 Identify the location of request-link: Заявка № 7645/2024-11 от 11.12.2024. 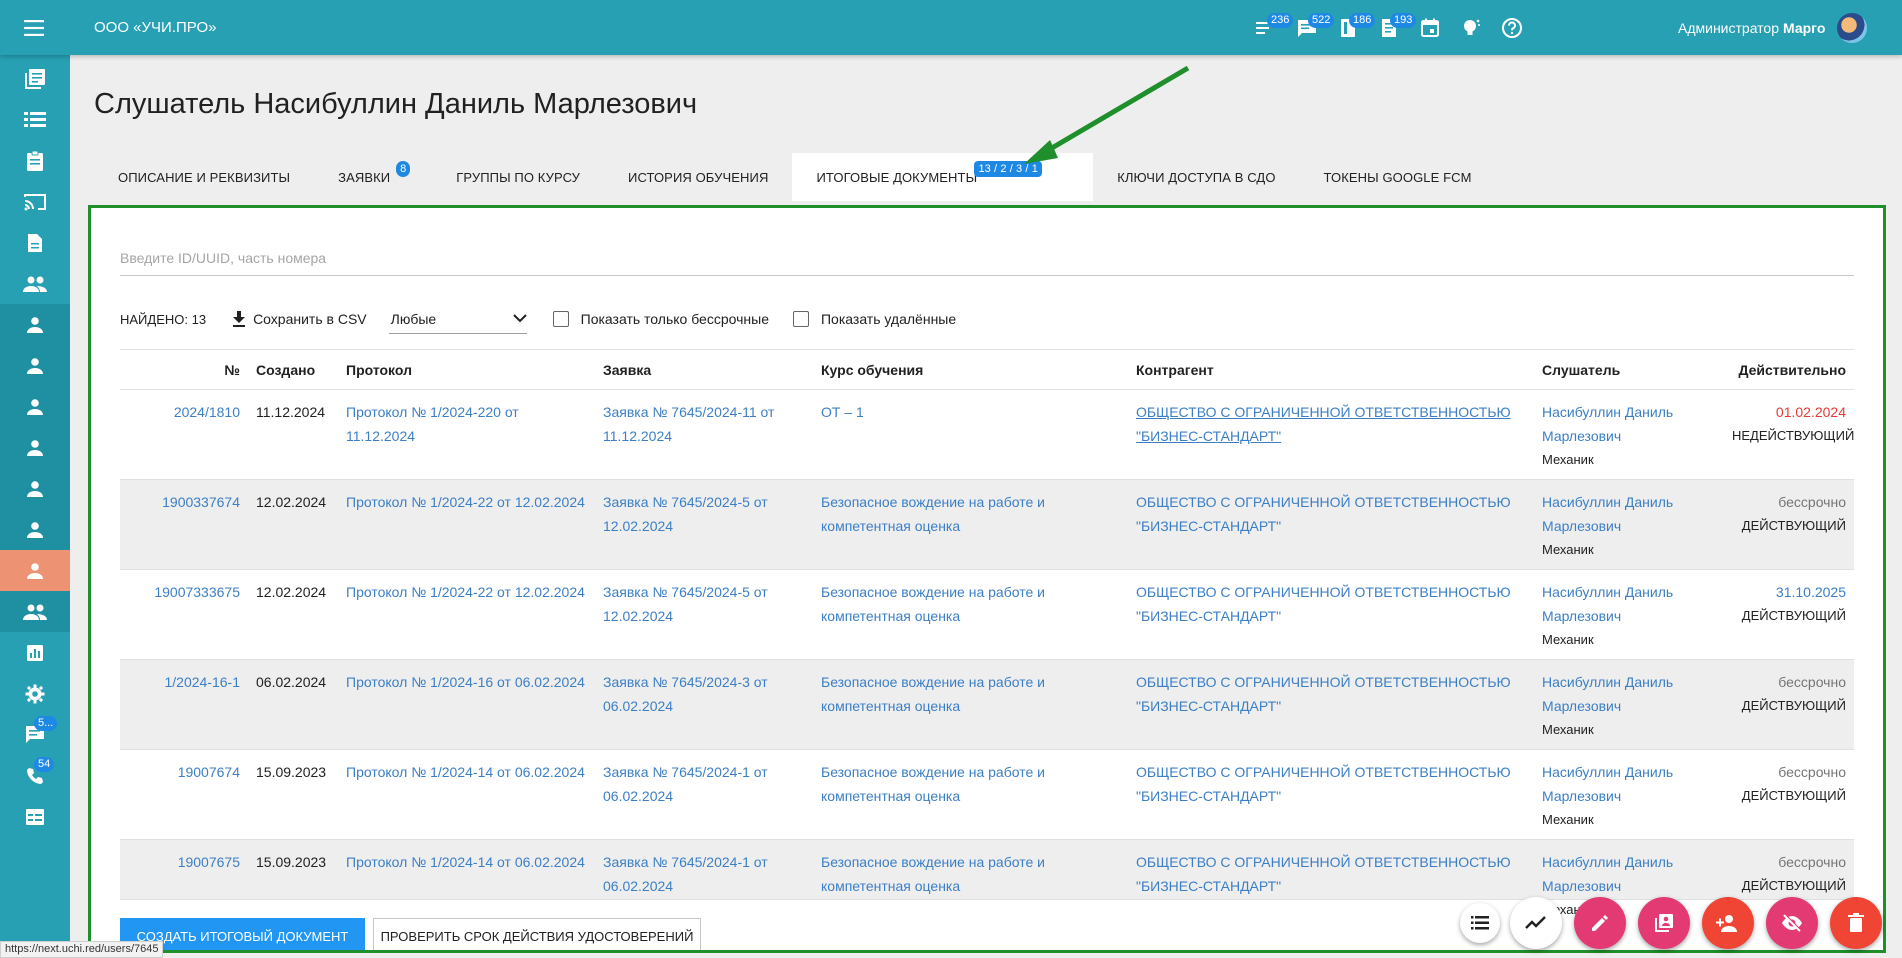
(704, 439).